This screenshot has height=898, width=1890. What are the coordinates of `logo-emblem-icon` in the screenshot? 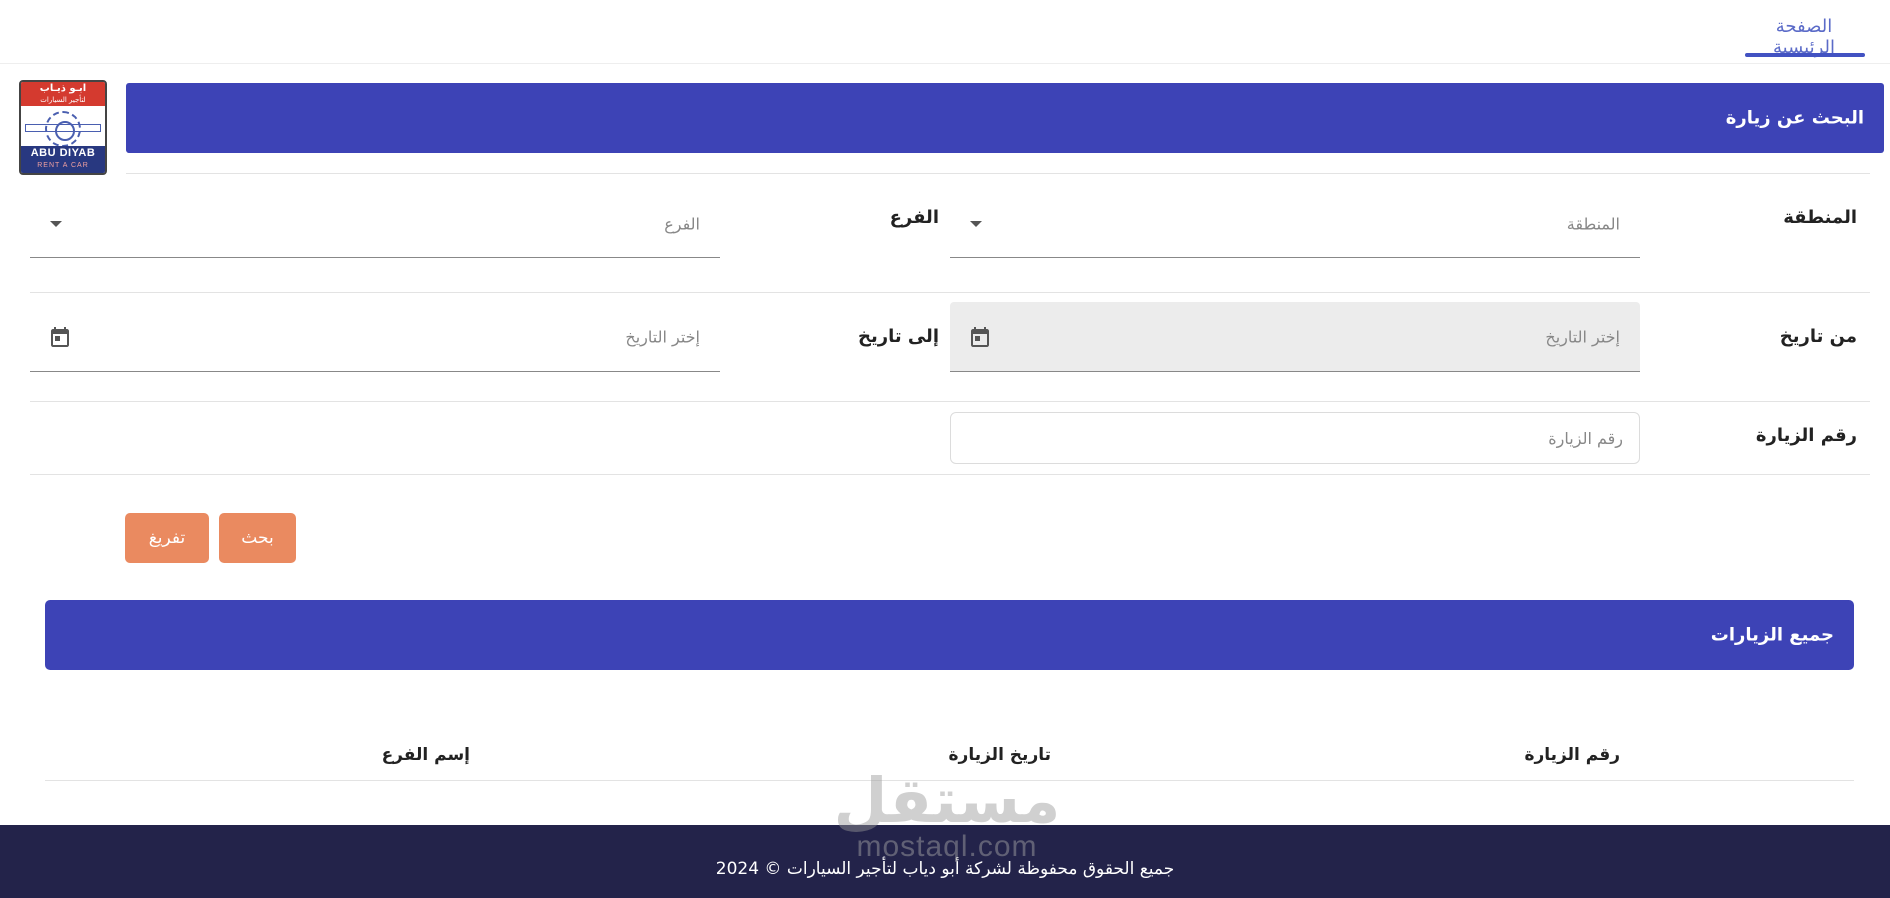 It's located at (63, 129).